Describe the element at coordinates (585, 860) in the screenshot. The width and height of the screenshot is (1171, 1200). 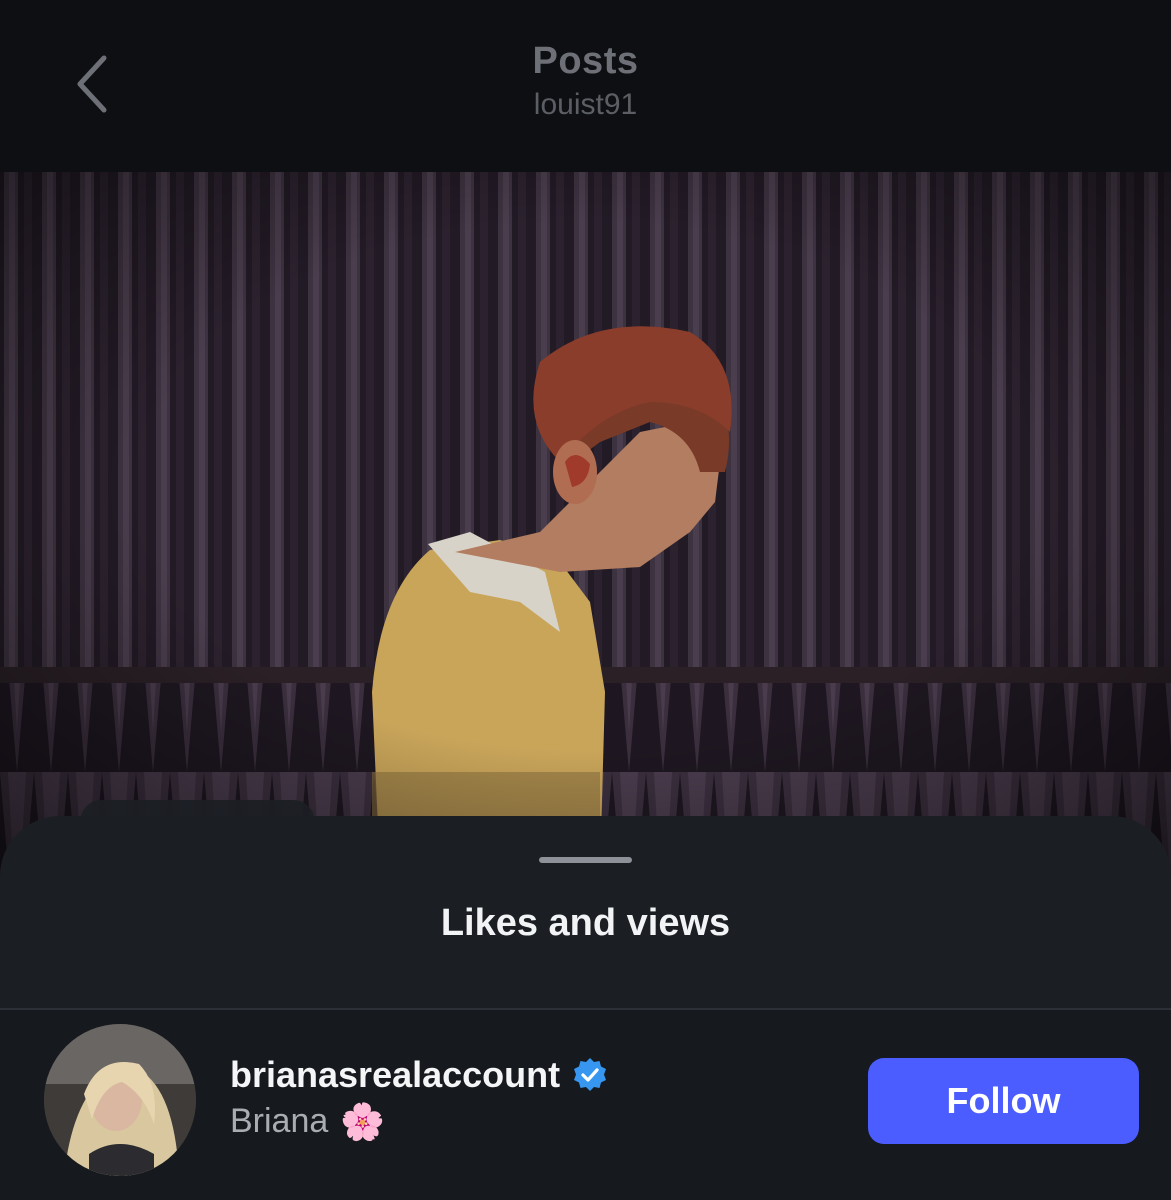
I see `sheet-grabber-handle` at that location.